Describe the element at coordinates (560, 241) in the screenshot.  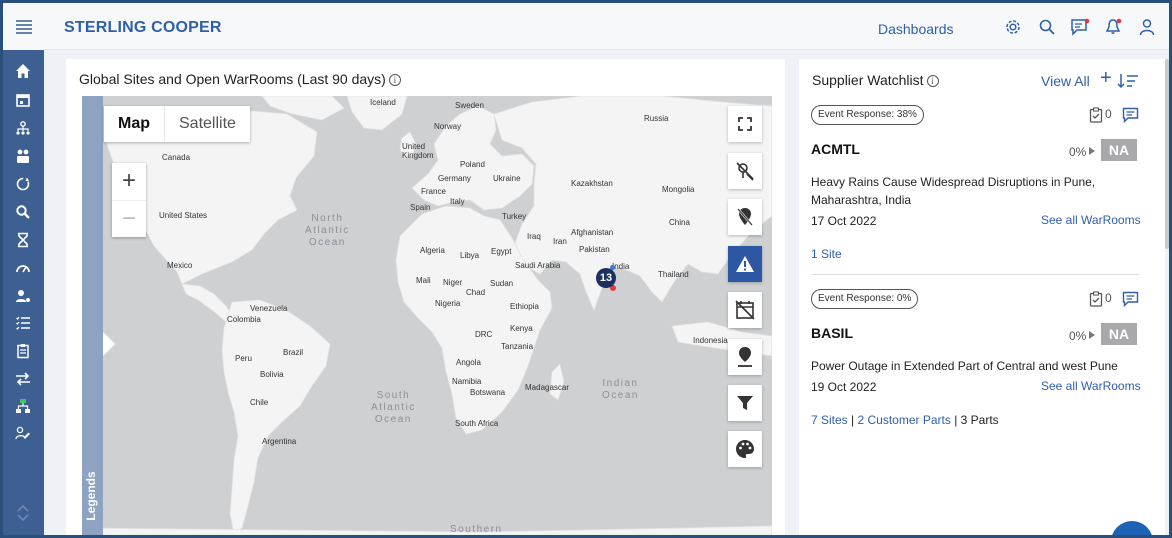
I see `map-label: Iran` at that location.